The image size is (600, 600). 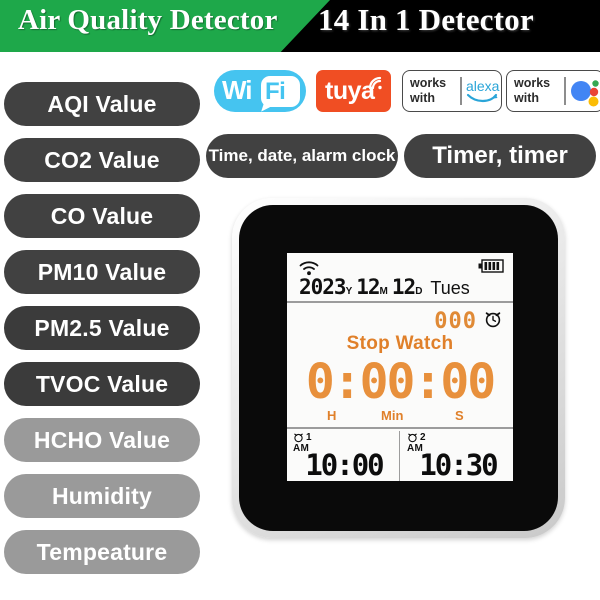 I want to click on lcd-stopwatch-units: H Min S, so click(x=400, y=416).